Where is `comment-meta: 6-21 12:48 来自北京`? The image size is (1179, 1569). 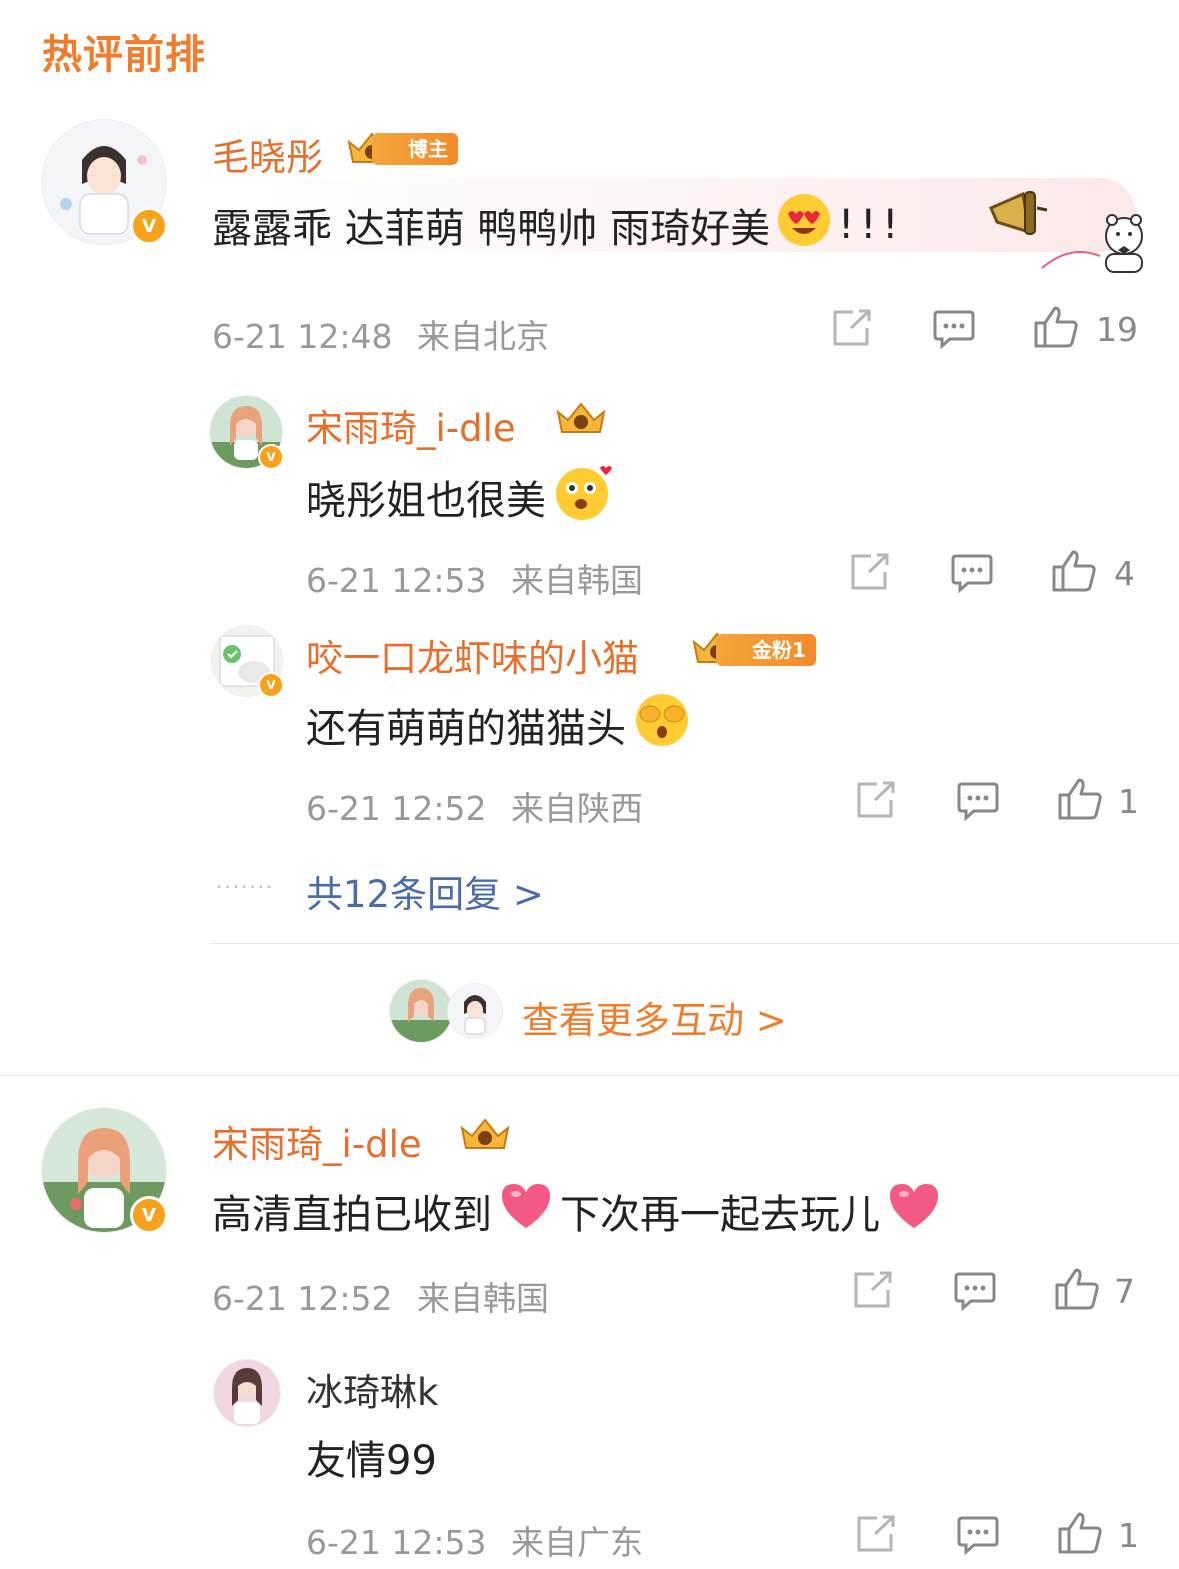 comment-meta: 6-21 12:48 来自北京 is located at coordinates (380, 334).